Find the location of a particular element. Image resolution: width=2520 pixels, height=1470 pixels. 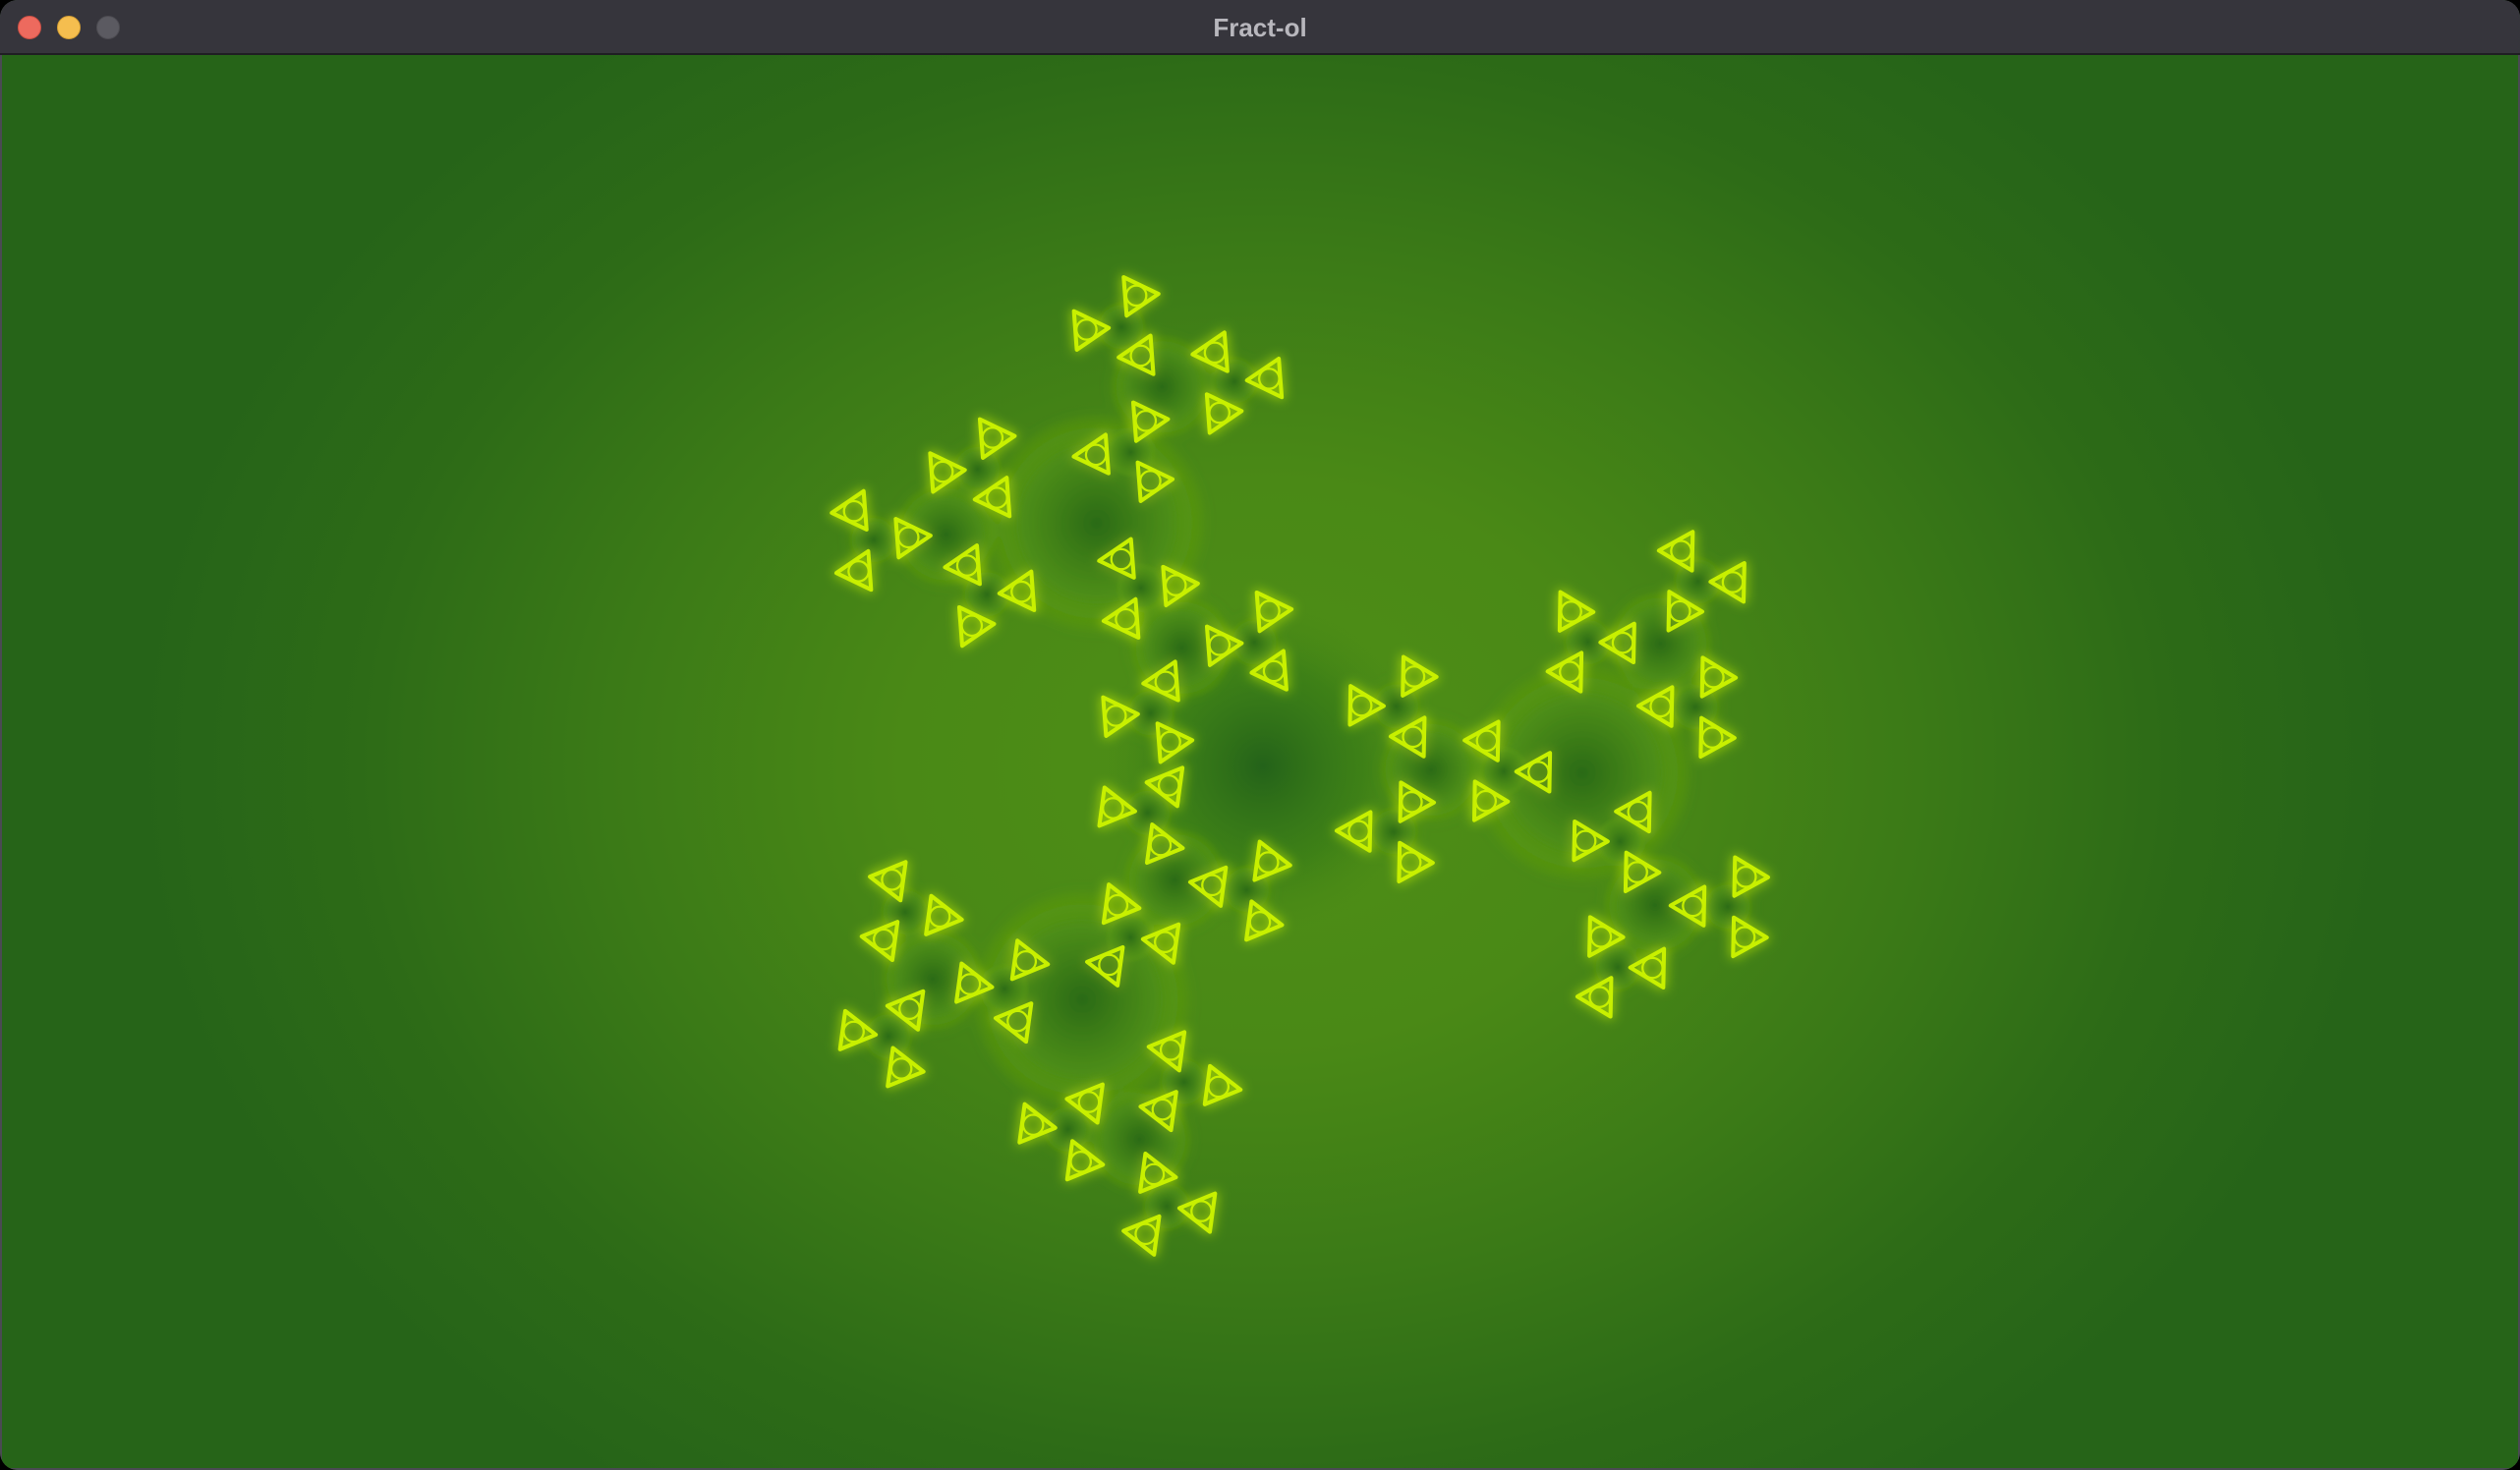

fractal-filament is located at coordinates (1222, 1085).